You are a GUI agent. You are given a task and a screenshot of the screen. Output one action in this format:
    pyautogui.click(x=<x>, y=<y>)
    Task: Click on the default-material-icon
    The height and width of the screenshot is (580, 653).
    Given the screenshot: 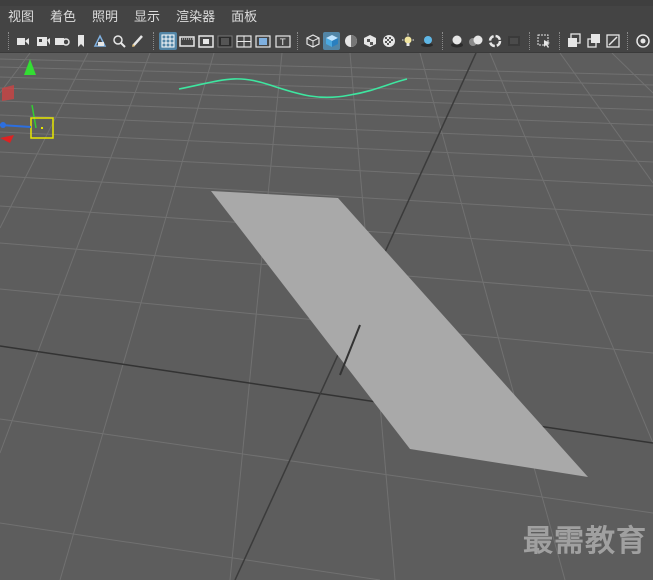 What is the action you would take?
    pyautogui.click(x=350, y=41)
    